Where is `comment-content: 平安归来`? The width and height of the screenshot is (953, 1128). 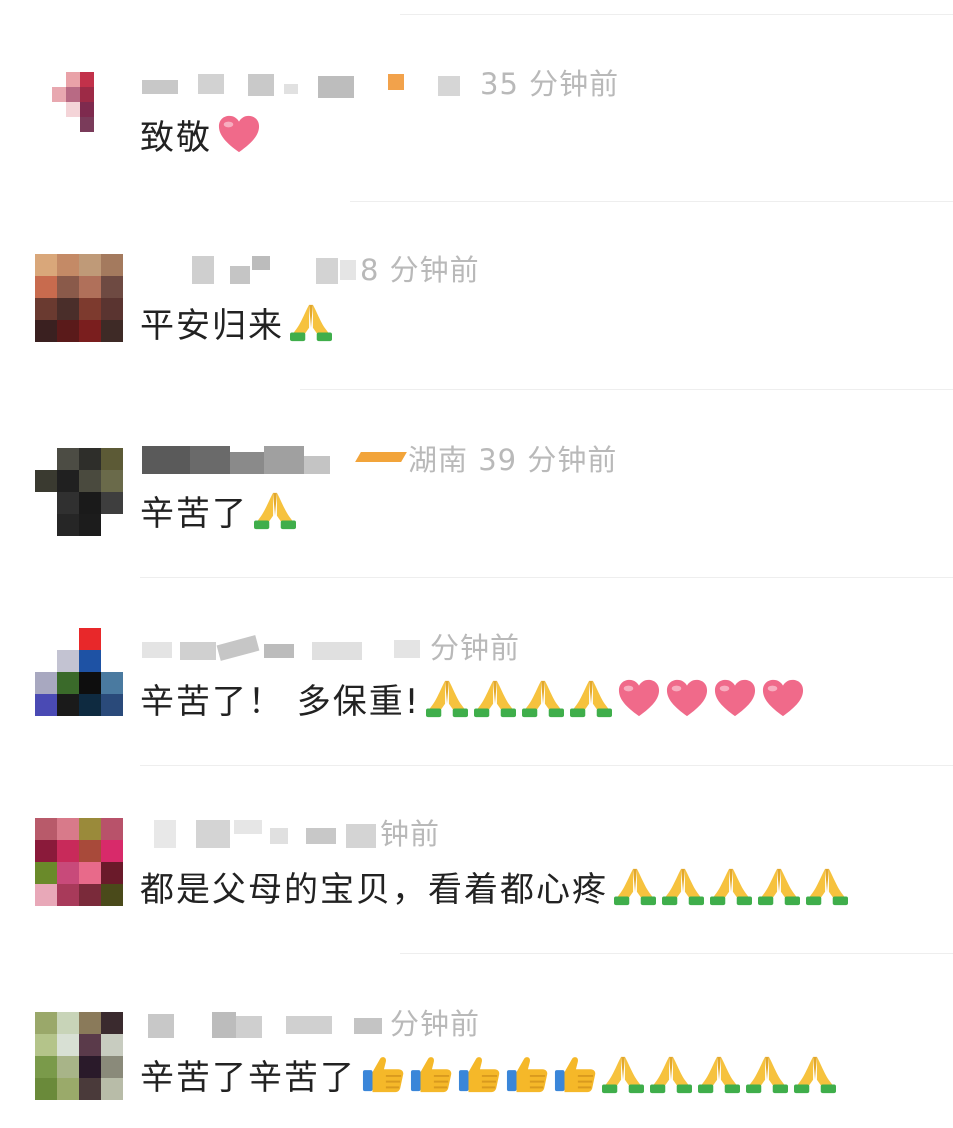
comment-content: 平安归来 is located at coordinates (238, 322).